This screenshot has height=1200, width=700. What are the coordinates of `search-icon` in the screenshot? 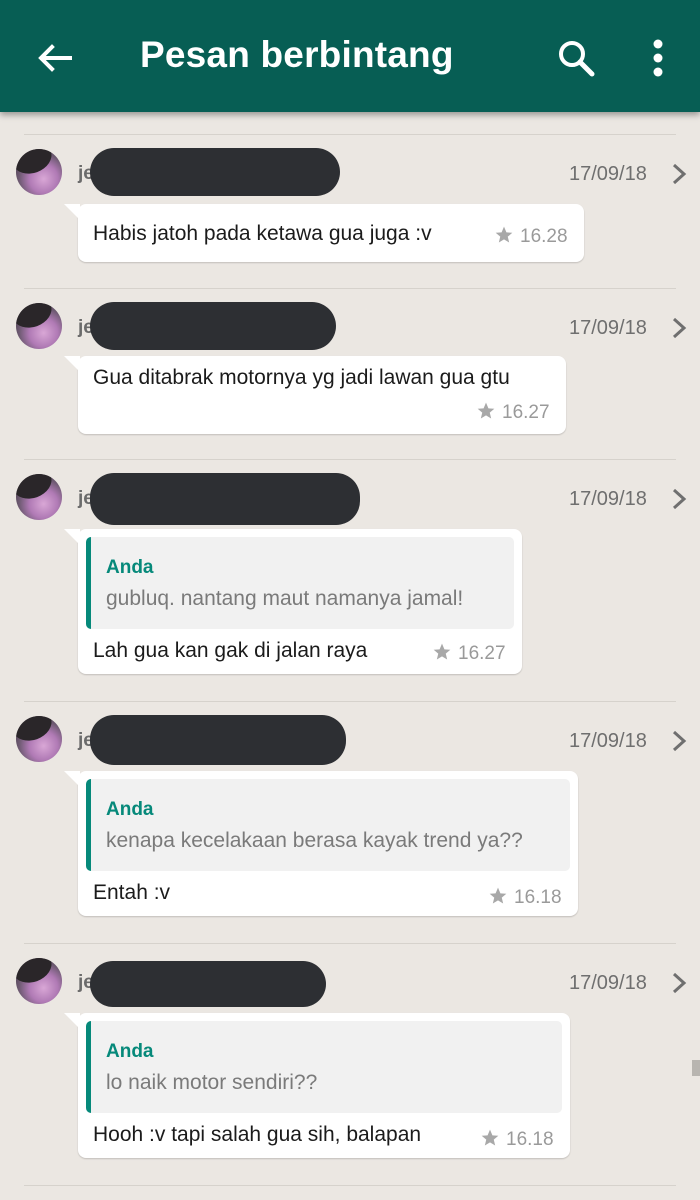 It's located at (576, 58).